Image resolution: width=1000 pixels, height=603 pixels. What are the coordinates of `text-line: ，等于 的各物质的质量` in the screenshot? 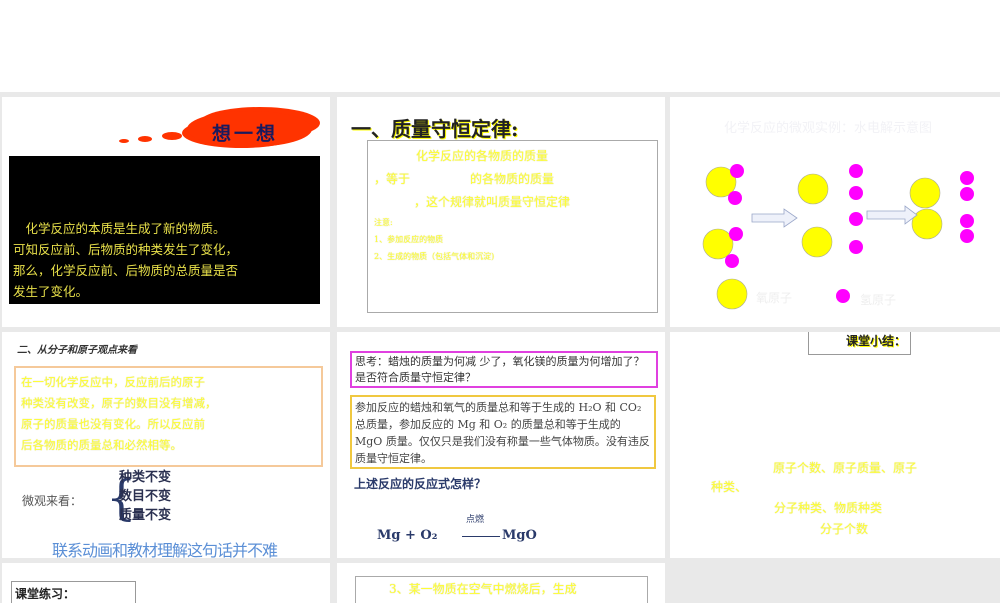 It's located at (464, 179).